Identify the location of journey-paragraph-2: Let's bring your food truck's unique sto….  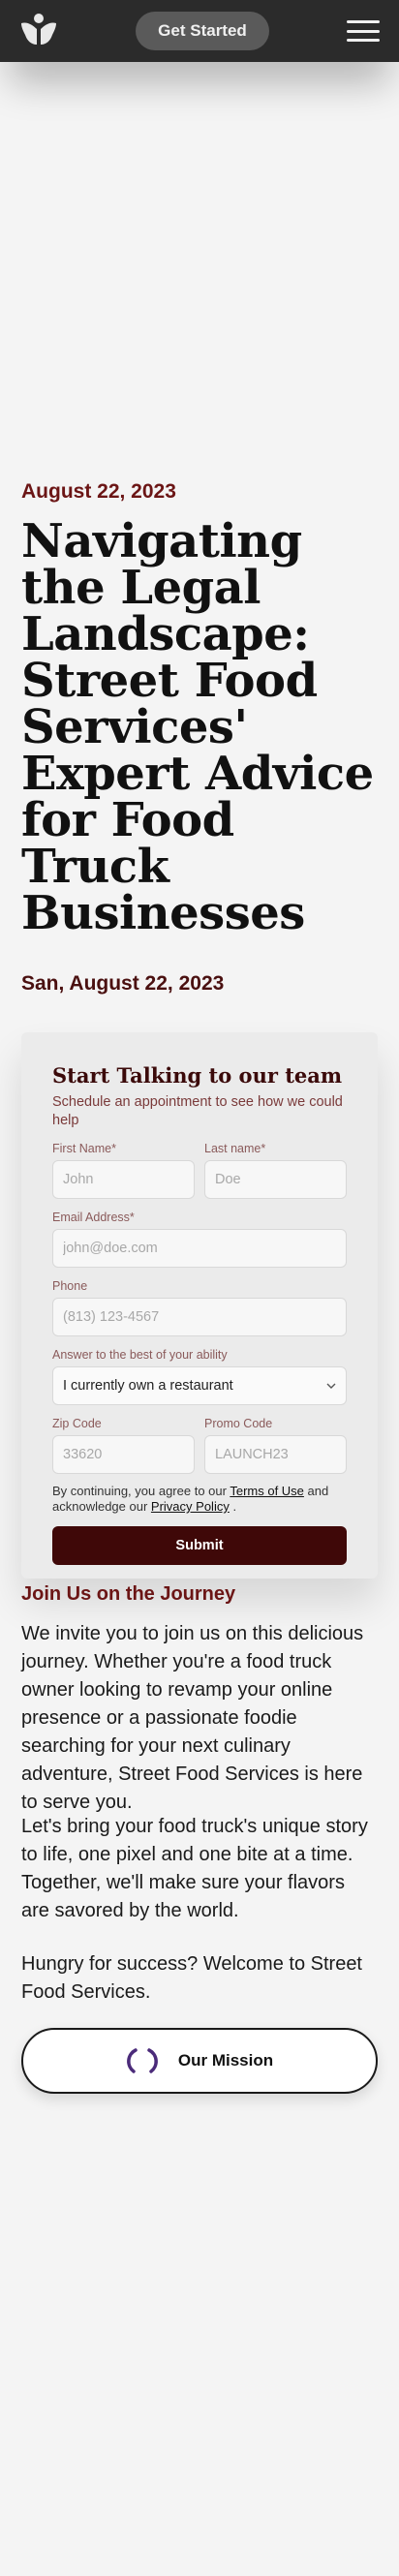
(194, 1868).